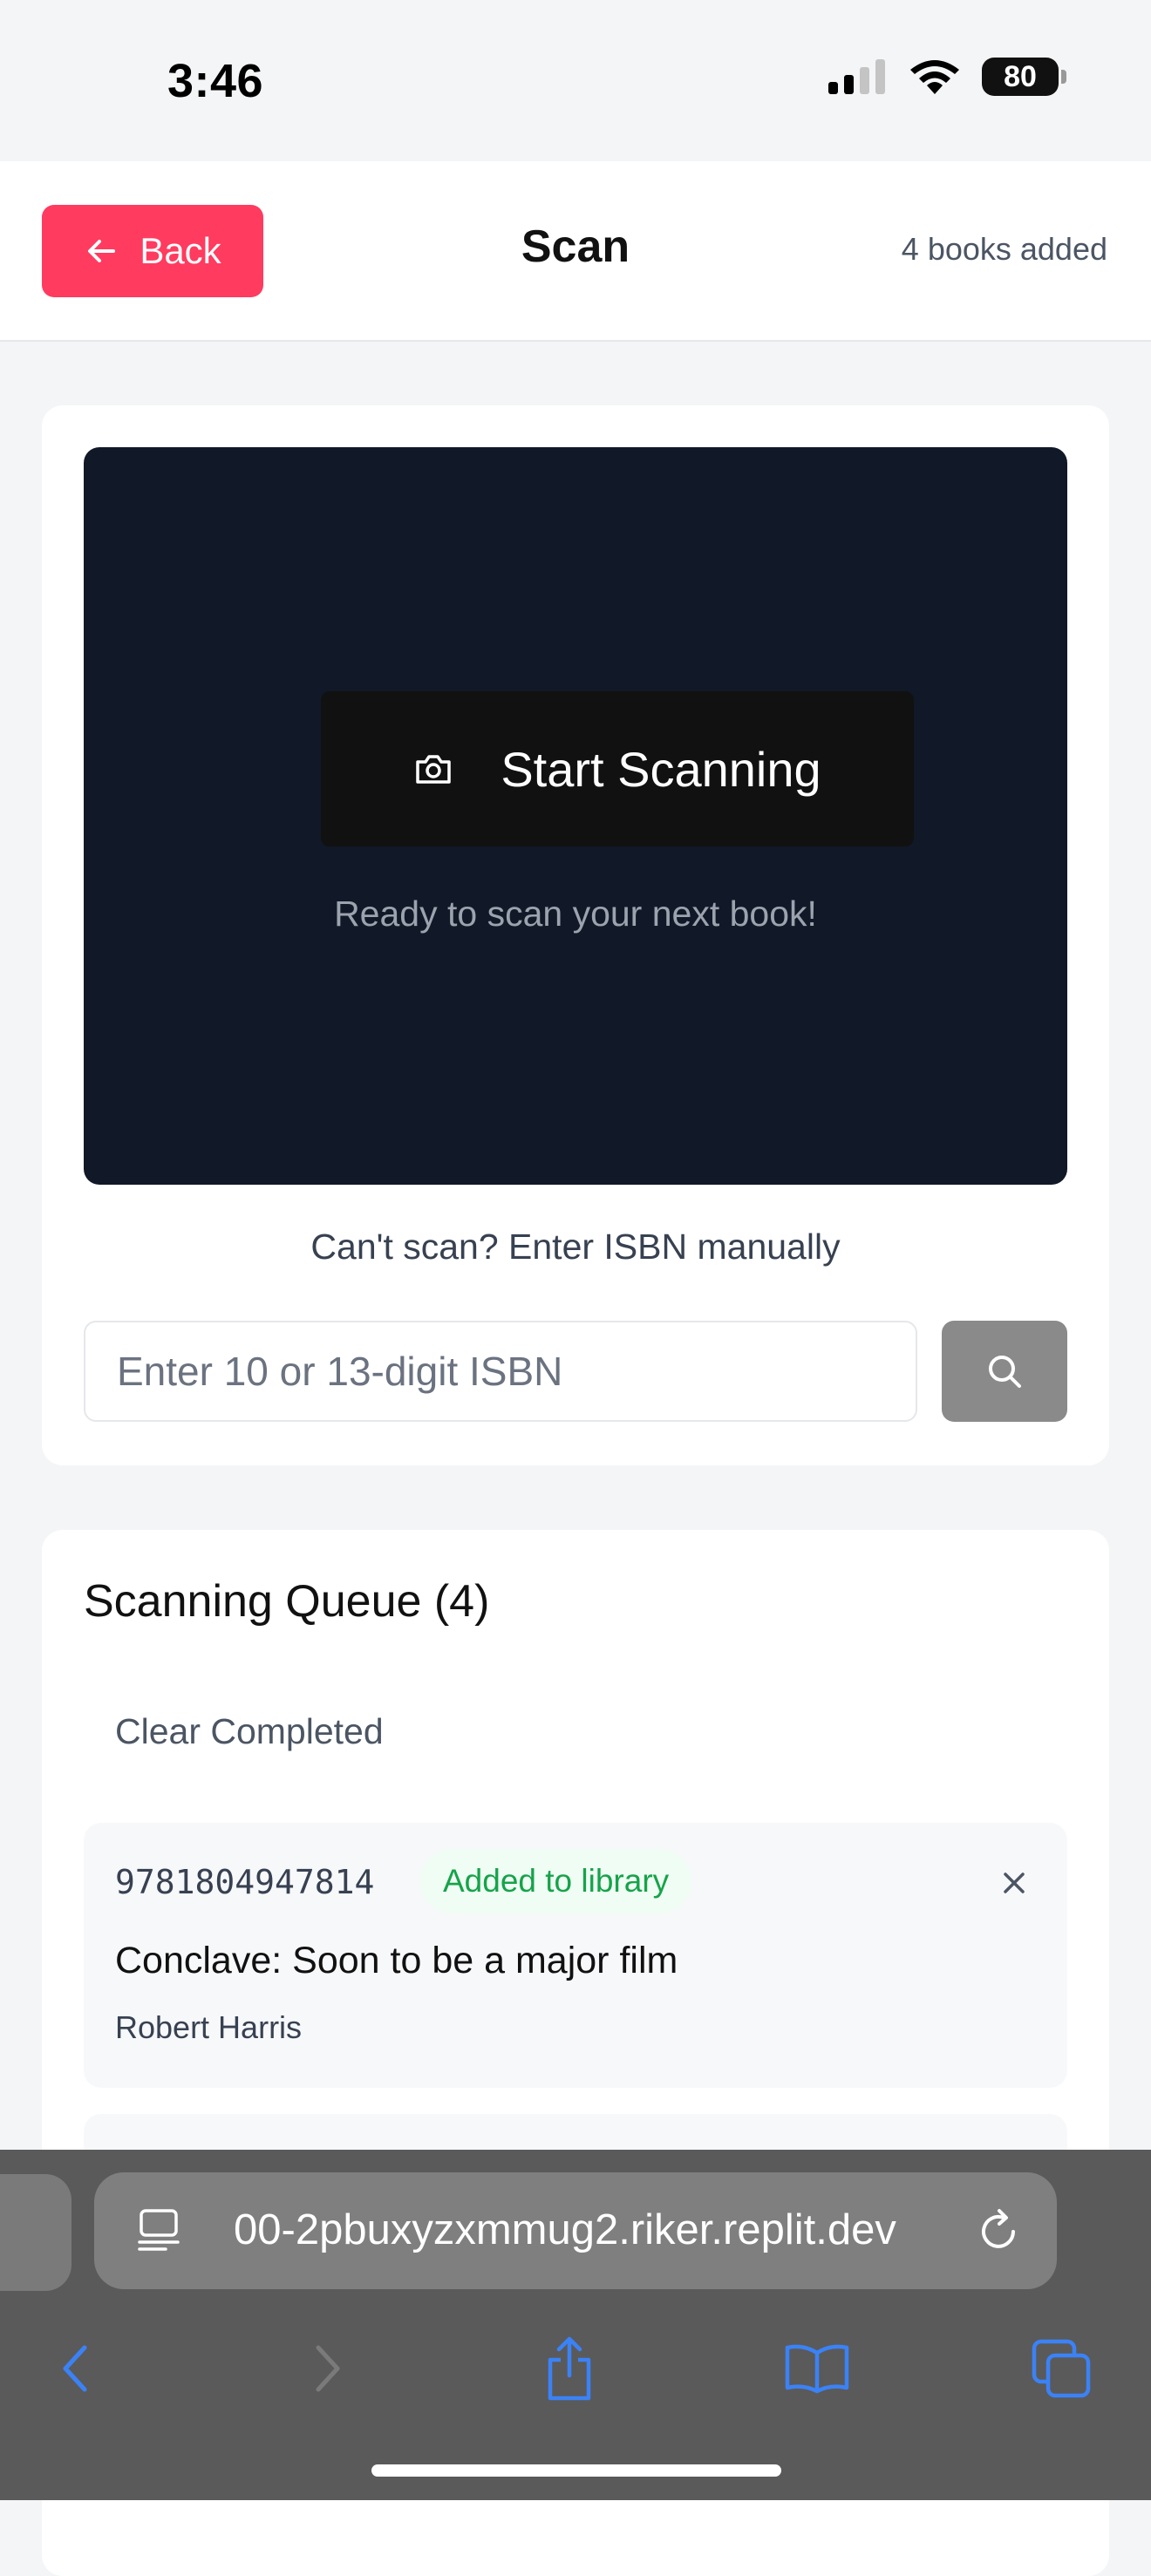 The width and height of the screenshot is (1151, 2576). Describe the element at coordinates (287, 1602) in the screenshot. I see `queue-title: Scanning Queue (4)` at that location.